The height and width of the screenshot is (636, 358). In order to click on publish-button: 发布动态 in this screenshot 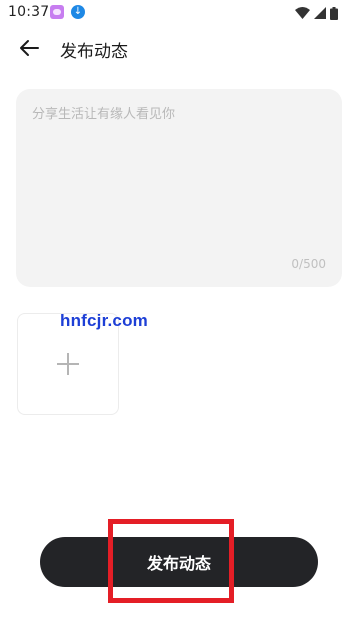, I will do `click(179, 562)`.